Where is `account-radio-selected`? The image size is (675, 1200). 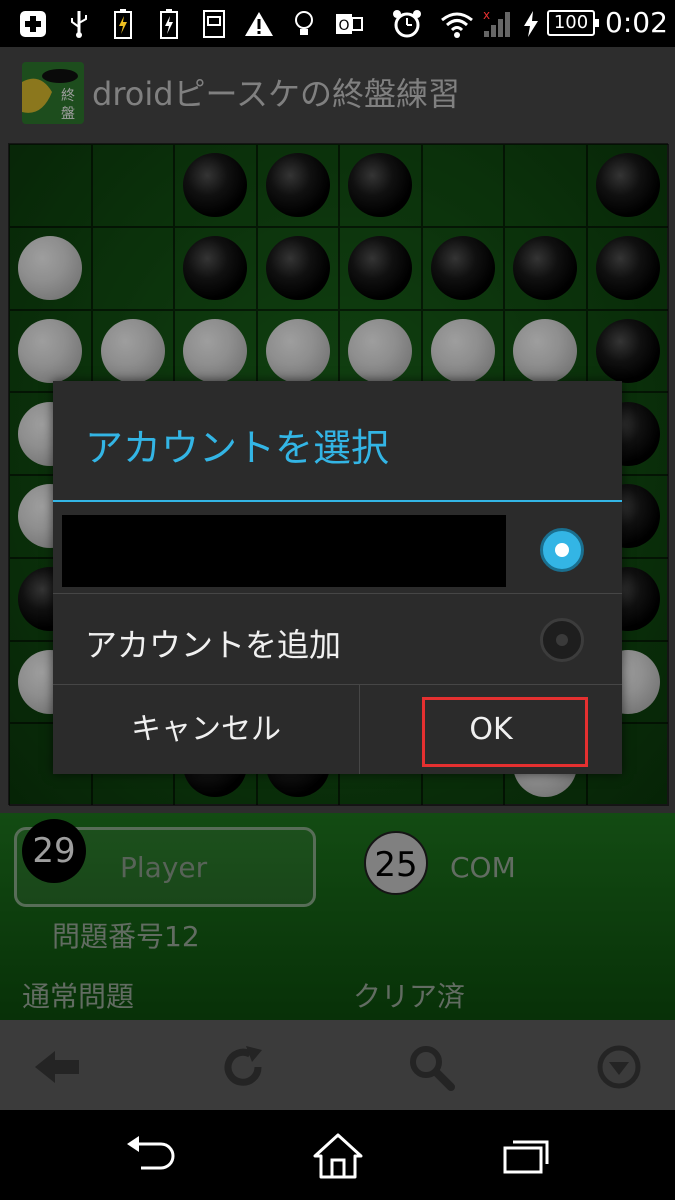
account-radio-selected is located at coordinates (562, 550).